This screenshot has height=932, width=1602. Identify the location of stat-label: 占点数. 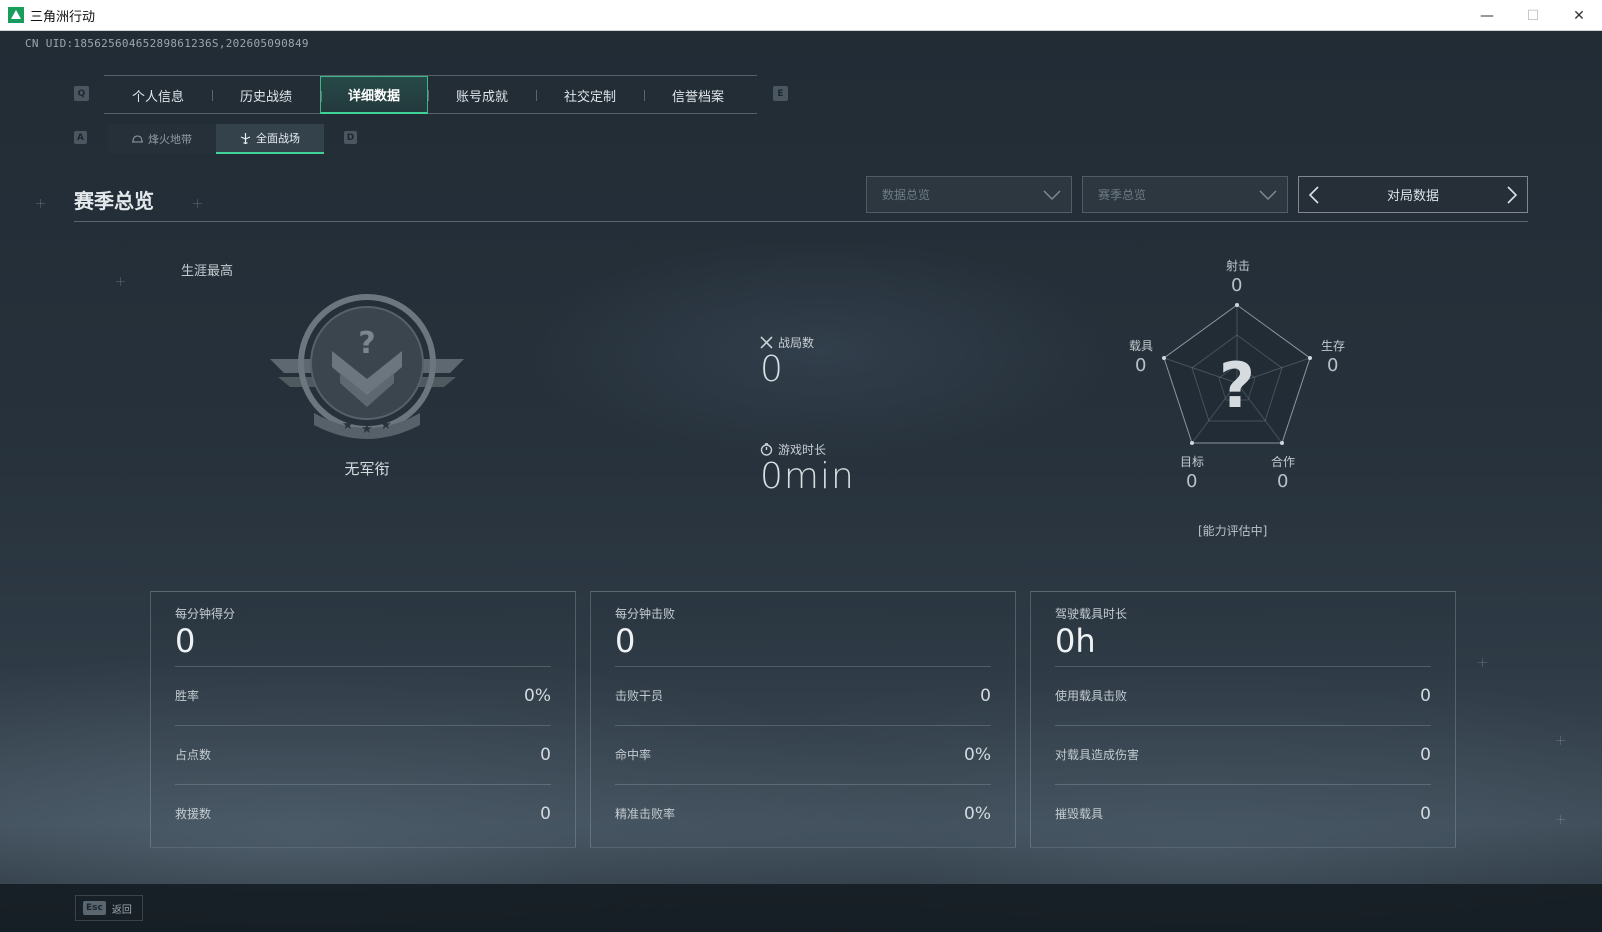
(193, 755).